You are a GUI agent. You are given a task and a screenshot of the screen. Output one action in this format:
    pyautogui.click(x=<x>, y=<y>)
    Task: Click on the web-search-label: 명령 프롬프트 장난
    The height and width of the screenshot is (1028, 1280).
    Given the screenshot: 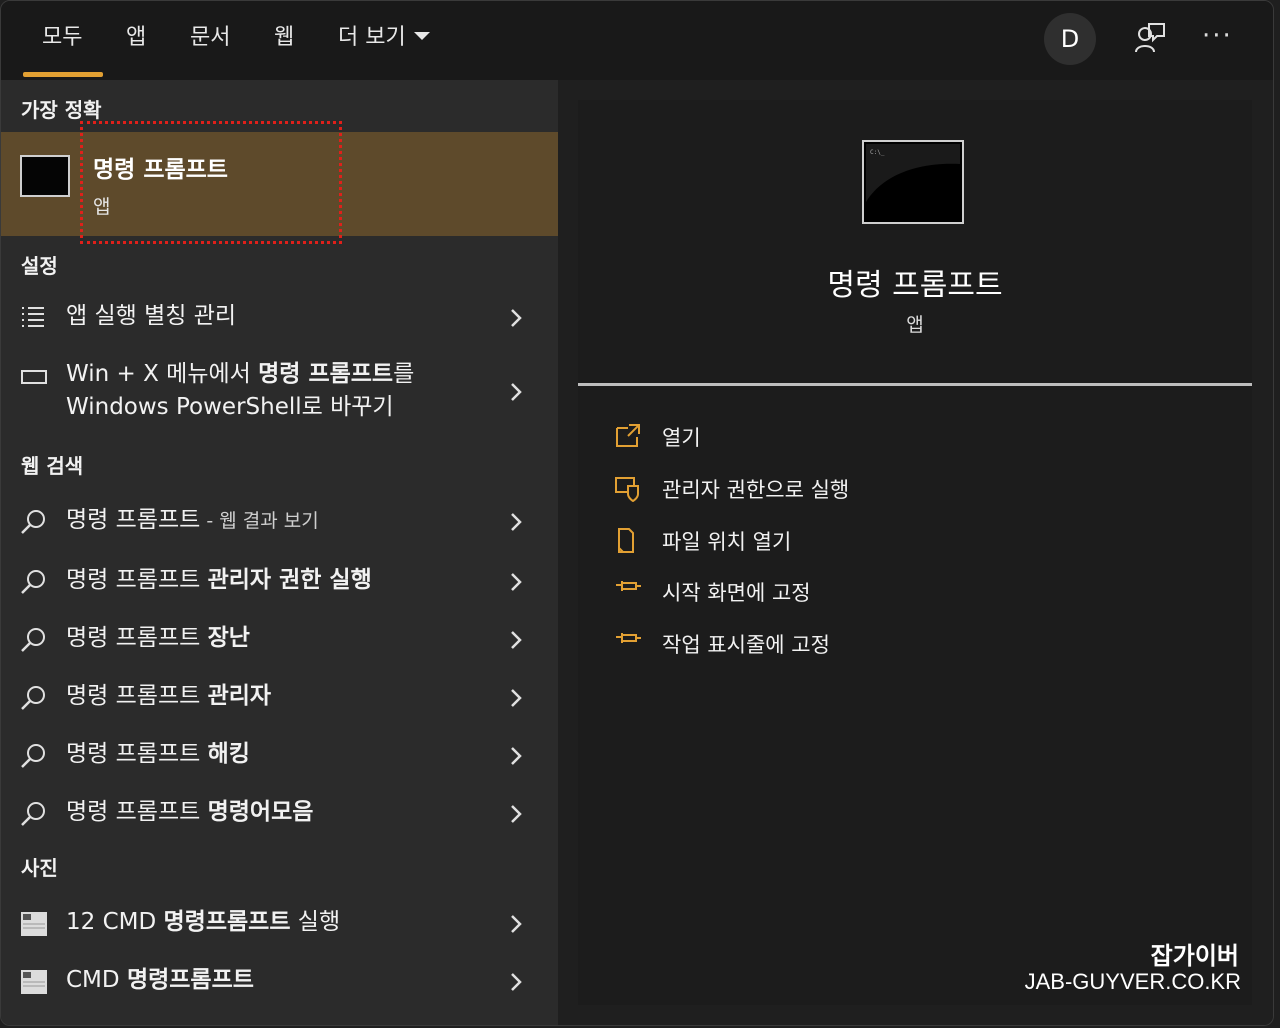 What is the action you would take?
    pyautogui.click(x=158, y=638)
    